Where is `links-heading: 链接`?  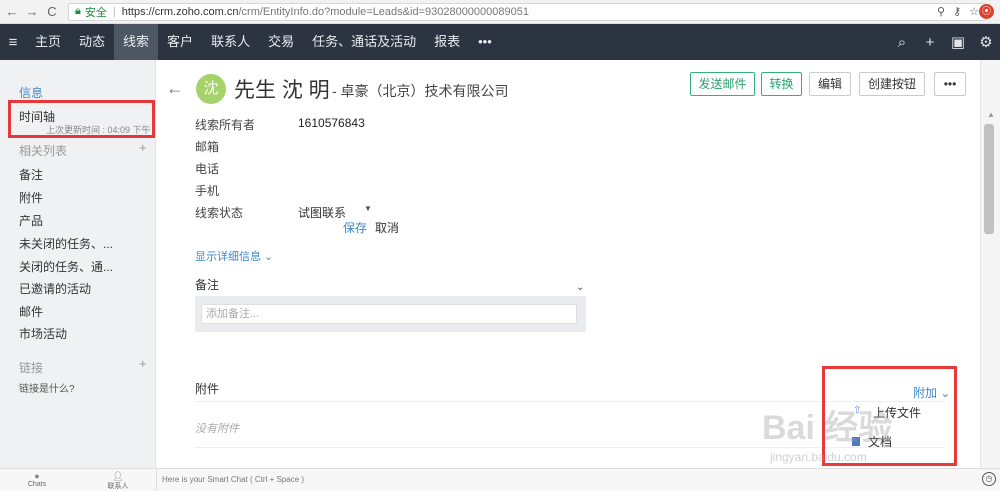 links-heading: 链接 is located at coordinates (31, 368).